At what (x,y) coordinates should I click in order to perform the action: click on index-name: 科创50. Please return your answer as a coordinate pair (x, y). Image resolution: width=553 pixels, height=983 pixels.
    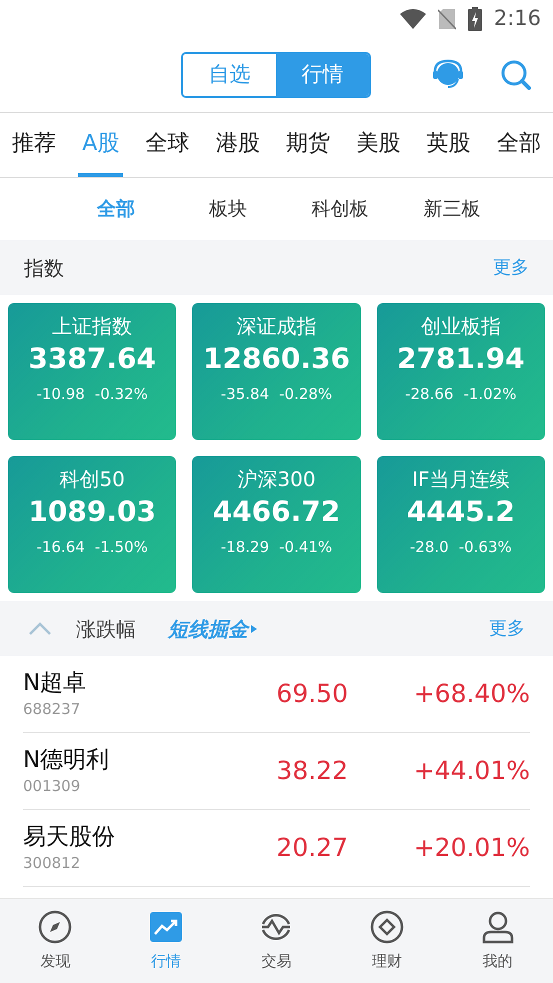
    Looking at the image, I should click on (92, 479).